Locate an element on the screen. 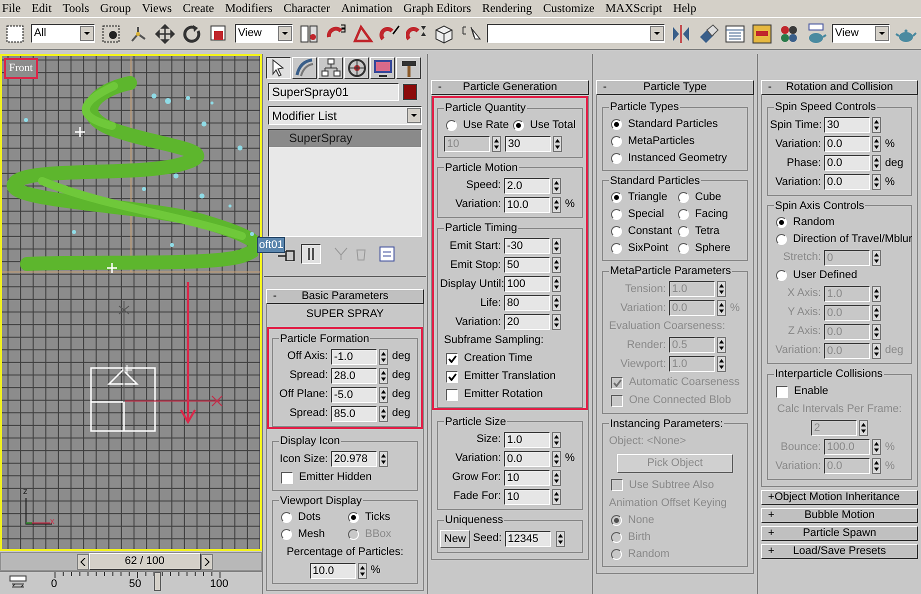  rectangle-select-icon is located at coordinates (15, 33).